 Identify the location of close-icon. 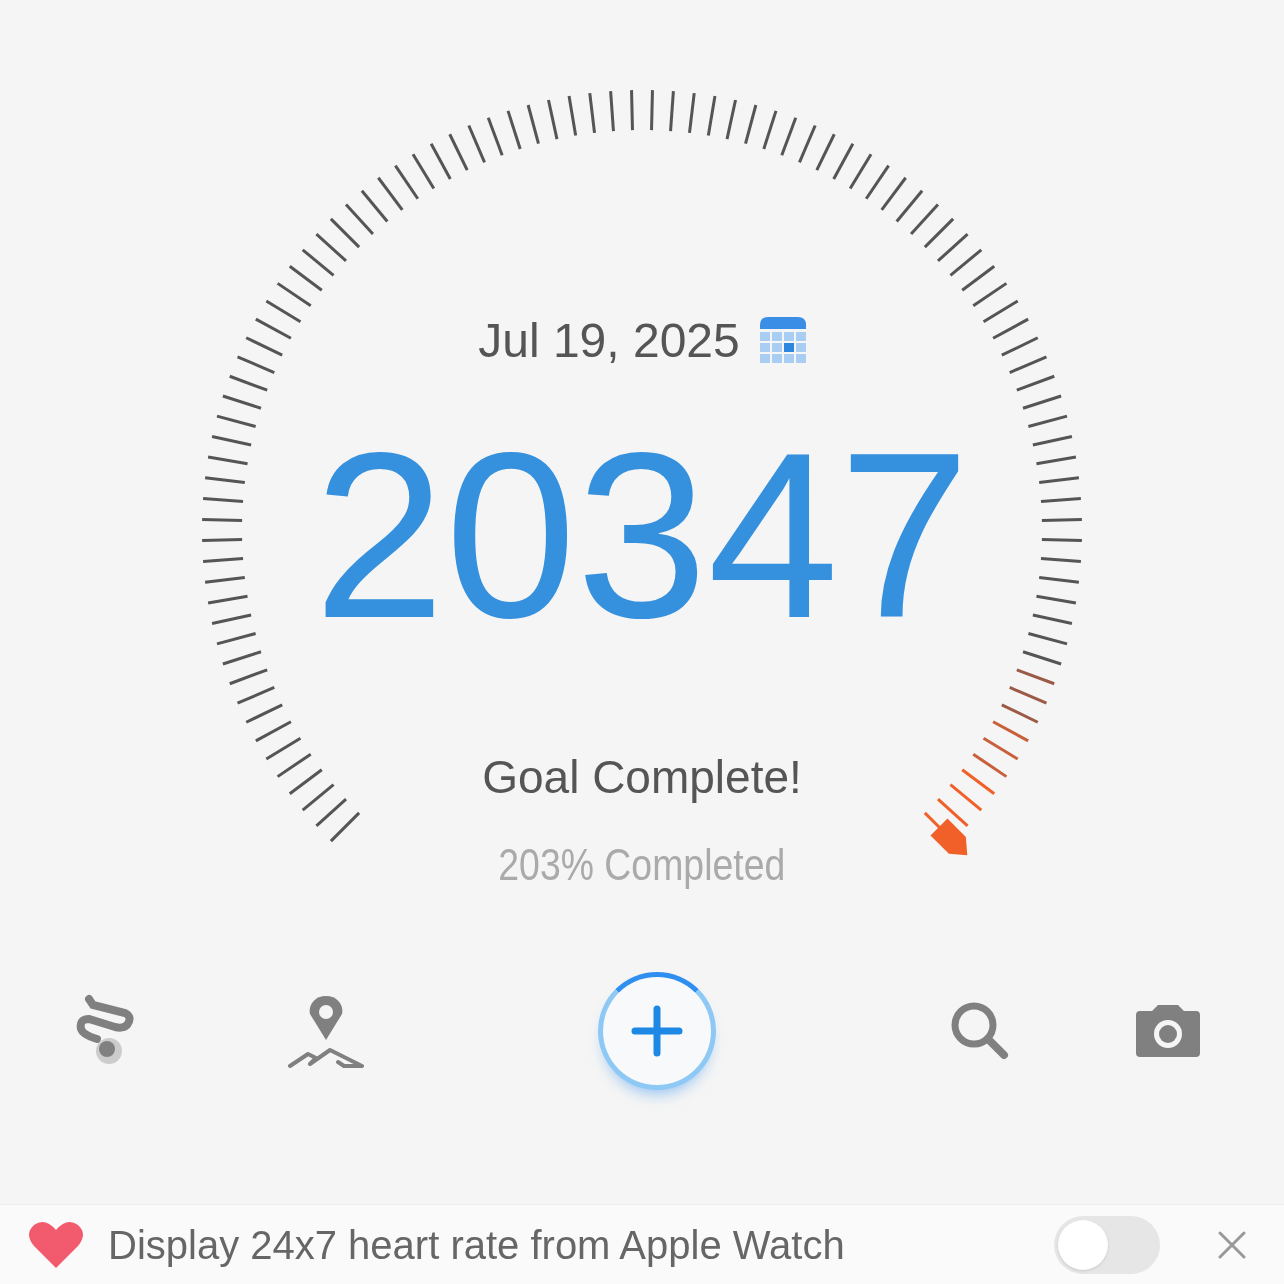
(1232, 1244).